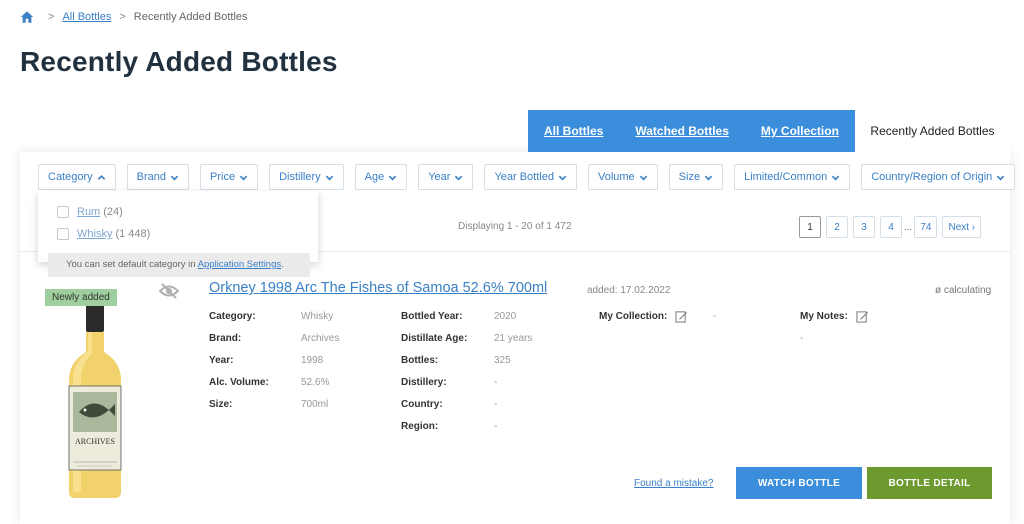 Image resolution: width=1024 pixels, height=524 pixels. Describe the element at coordinates (837, 227) in the screenshot. I see `page-button-2: 2` at that location.